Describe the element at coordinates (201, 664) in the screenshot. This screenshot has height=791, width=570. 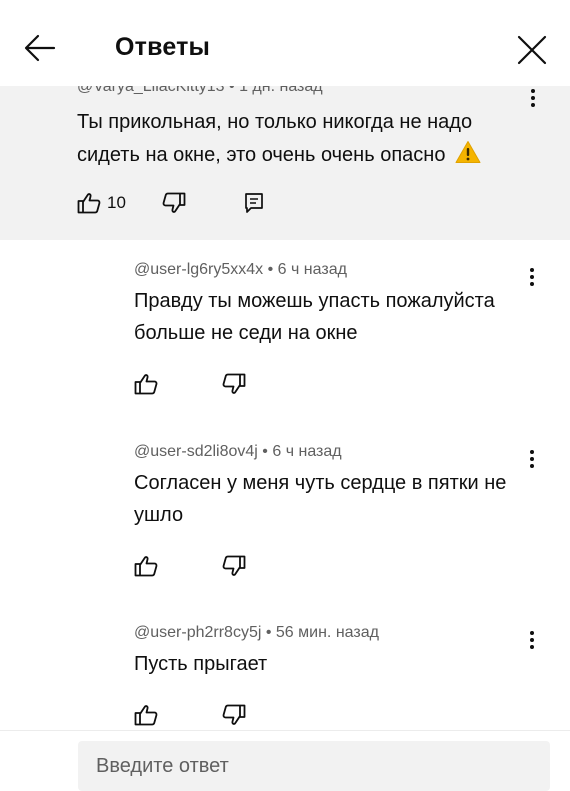
I see `comment-text: Пусть прыгает` at that location.